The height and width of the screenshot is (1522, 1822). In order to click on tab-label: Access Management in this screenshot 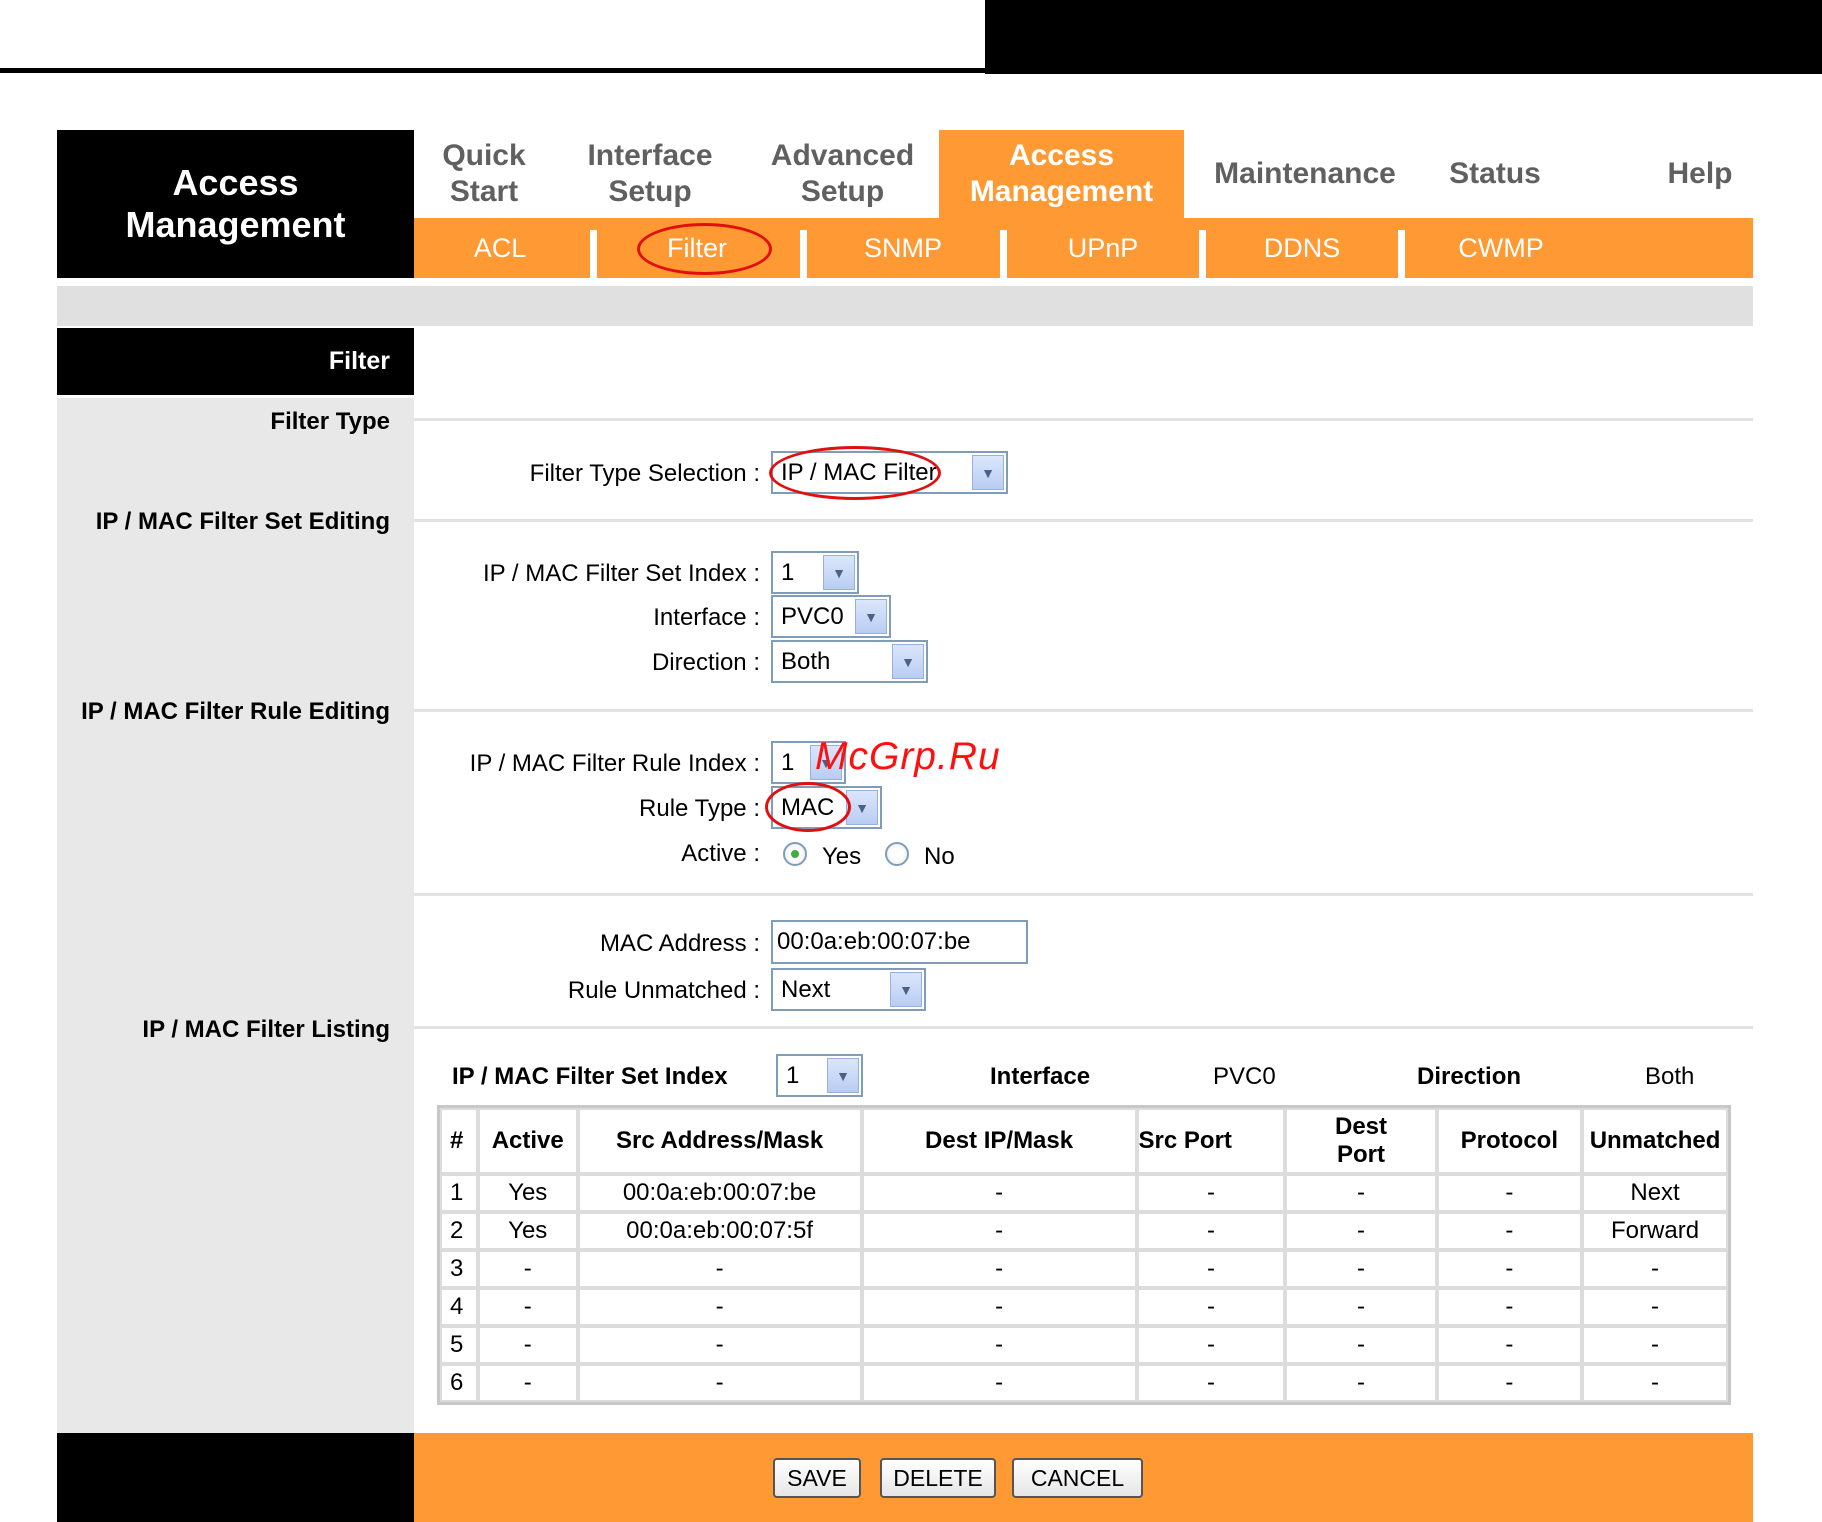, I will do `click(1061, 173)`.